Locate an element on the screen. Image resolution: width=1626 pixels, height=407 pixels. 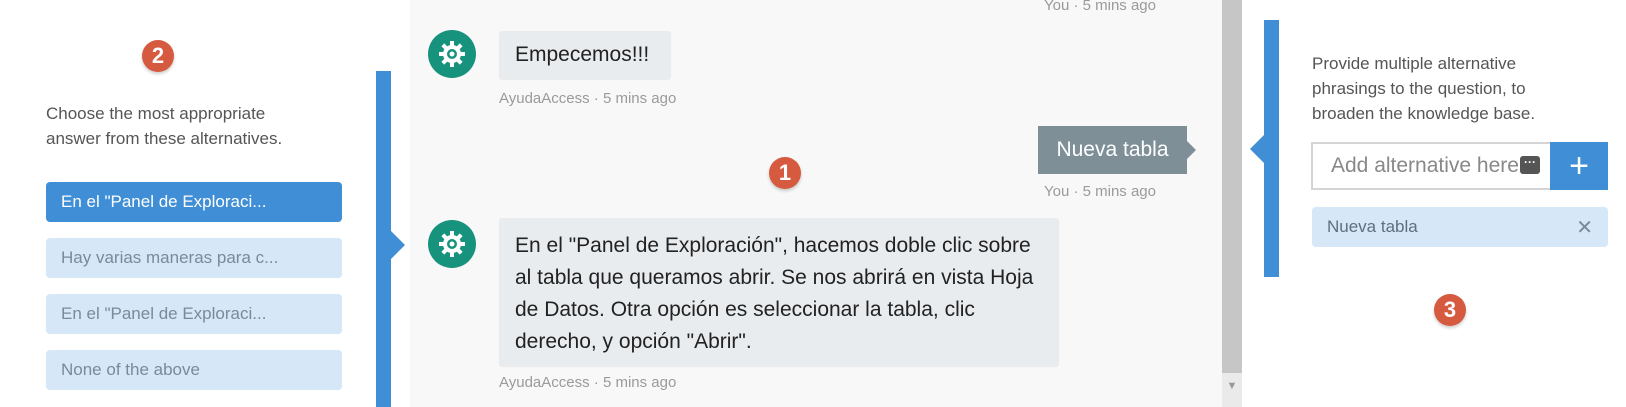
step-badge-3: 3 is located at coordinates (1450, 310).